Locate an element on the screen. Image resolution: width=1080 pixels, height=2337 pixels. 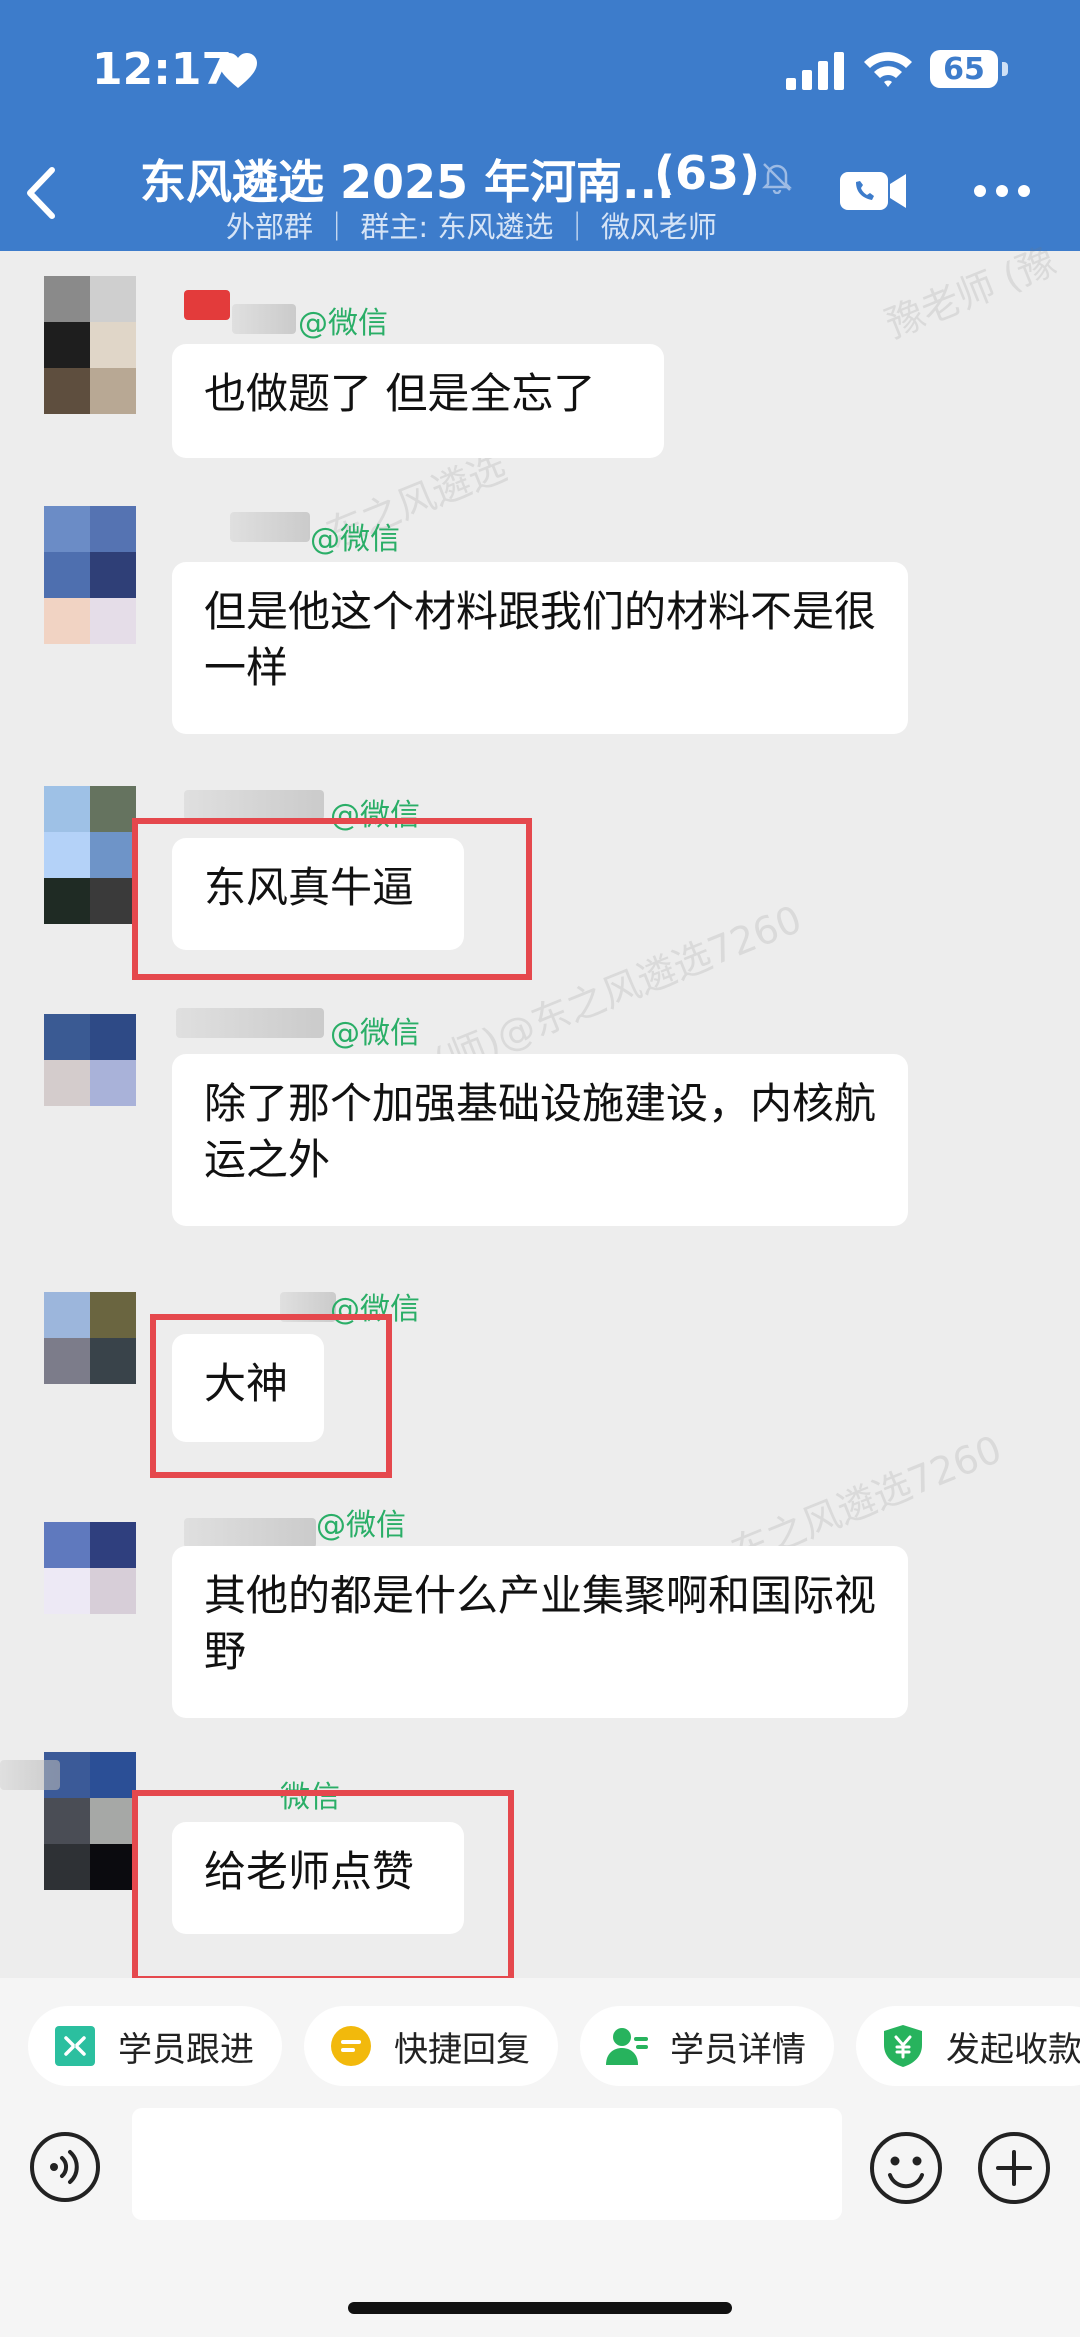
quick-action-label: 快捷回复 is located at coordinates (462, 2049).